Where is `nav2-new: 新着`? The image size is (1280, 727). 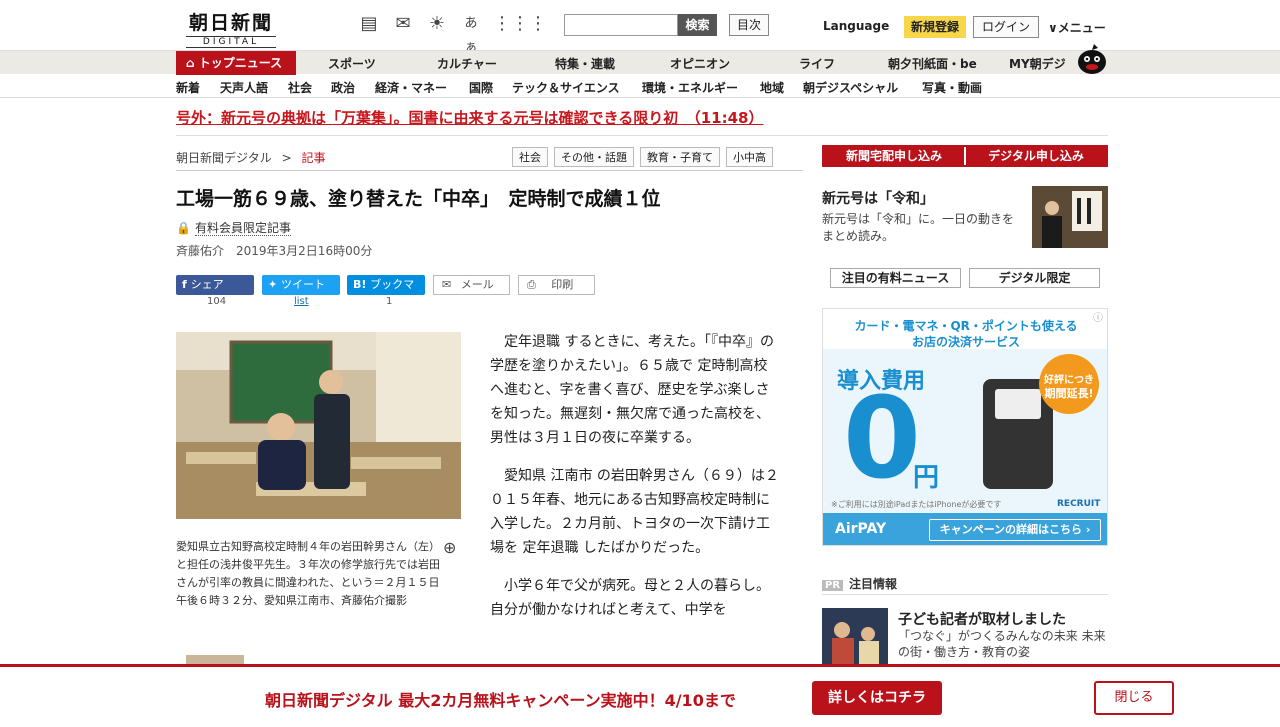 nav2-new: 新着 is located at coordinates (188, 87).